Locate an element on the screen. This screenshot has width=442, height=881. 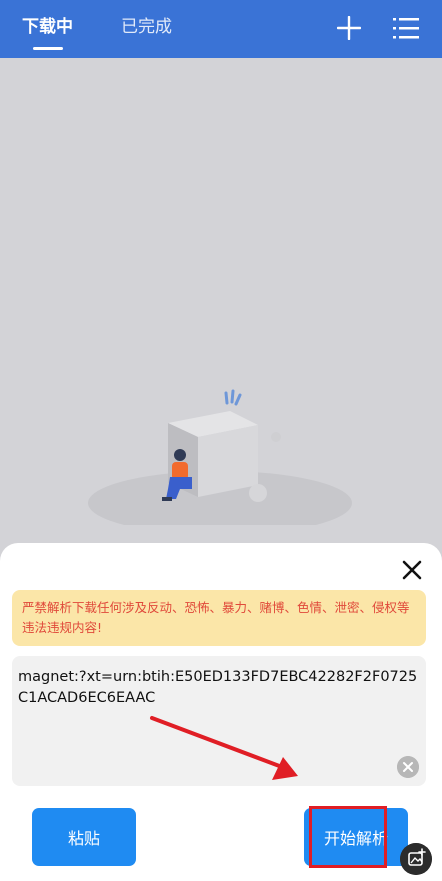
add-image-icon is located at coordinates (416, 859).